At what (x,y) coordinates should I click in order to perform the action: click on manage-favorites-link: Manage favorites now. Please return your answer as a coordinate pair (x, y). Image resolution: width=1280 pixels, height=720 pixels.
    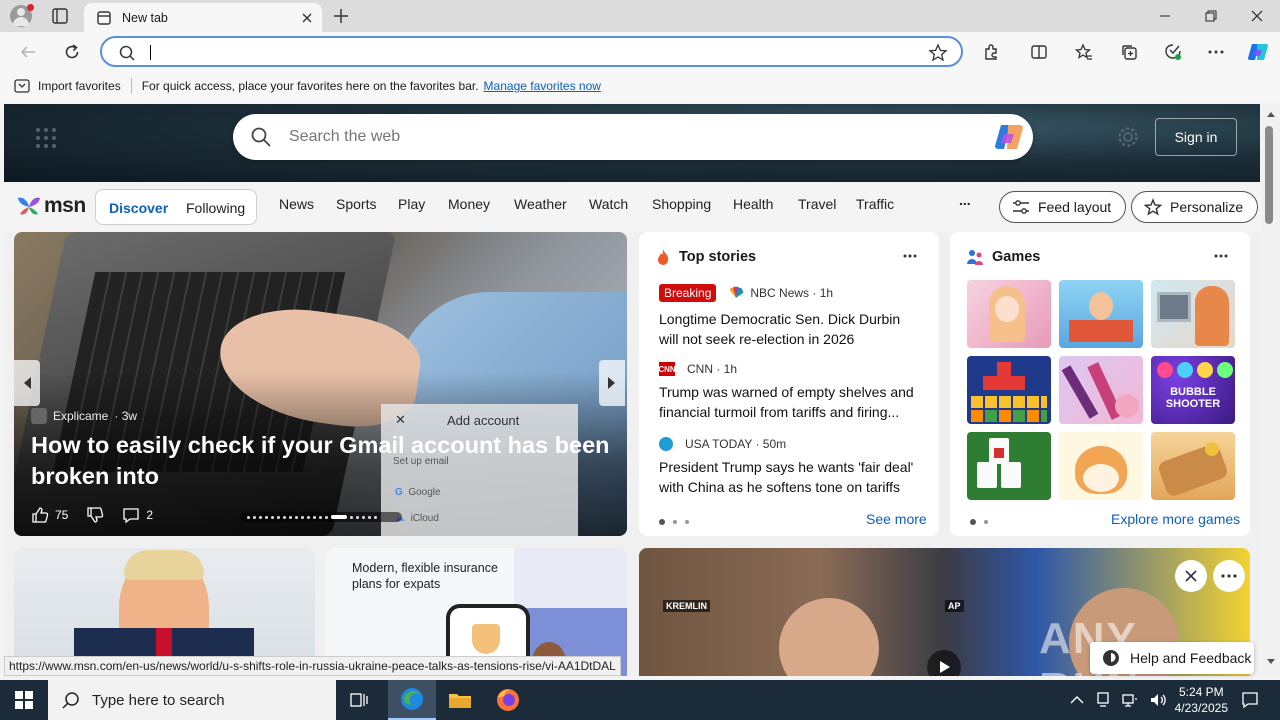
    Looking at the image, I should click on (542, 86).